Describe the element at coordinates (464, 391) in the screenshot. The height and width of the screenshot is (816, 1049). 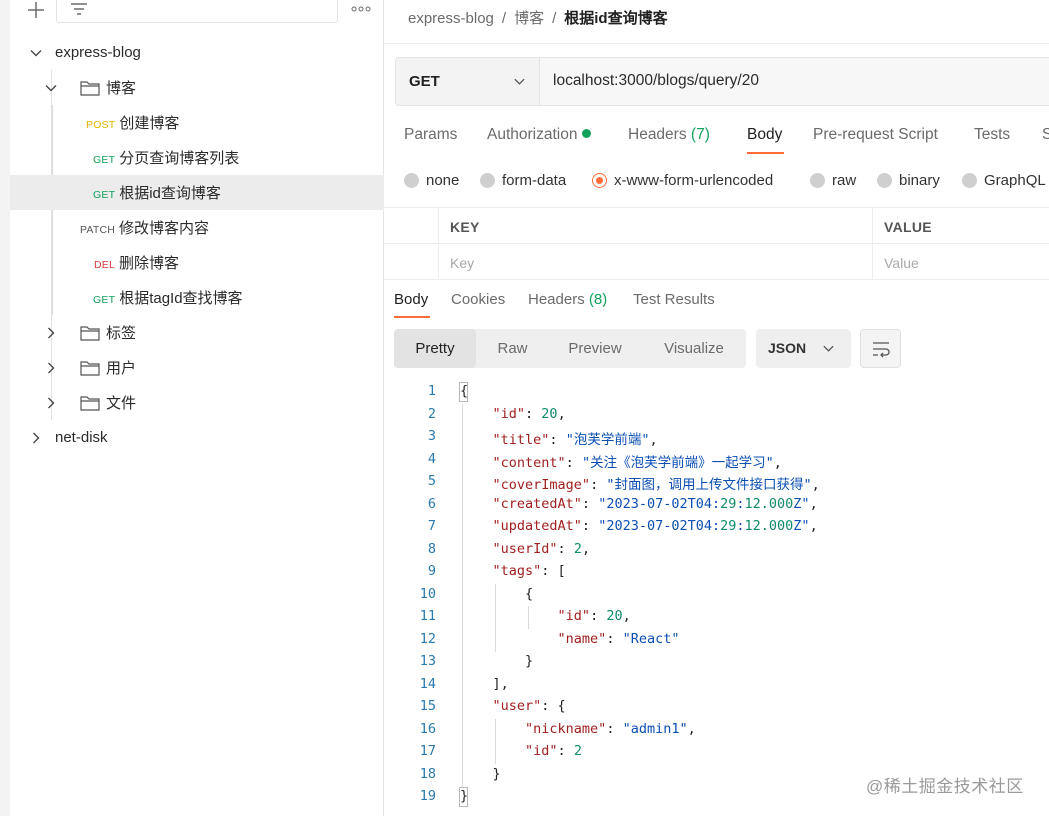
I see `code-text: {` at that location.